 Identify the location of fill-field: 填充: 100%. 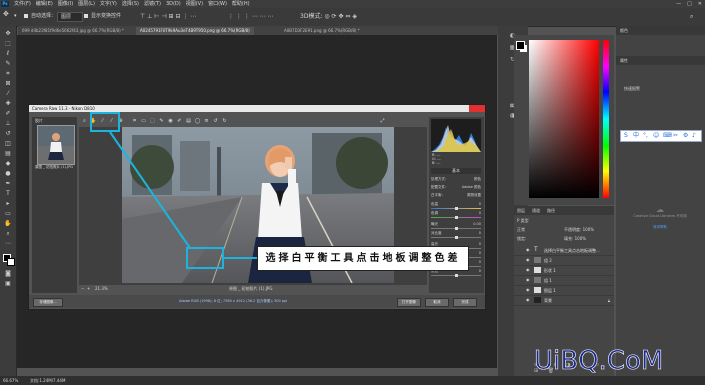
(575, 239).